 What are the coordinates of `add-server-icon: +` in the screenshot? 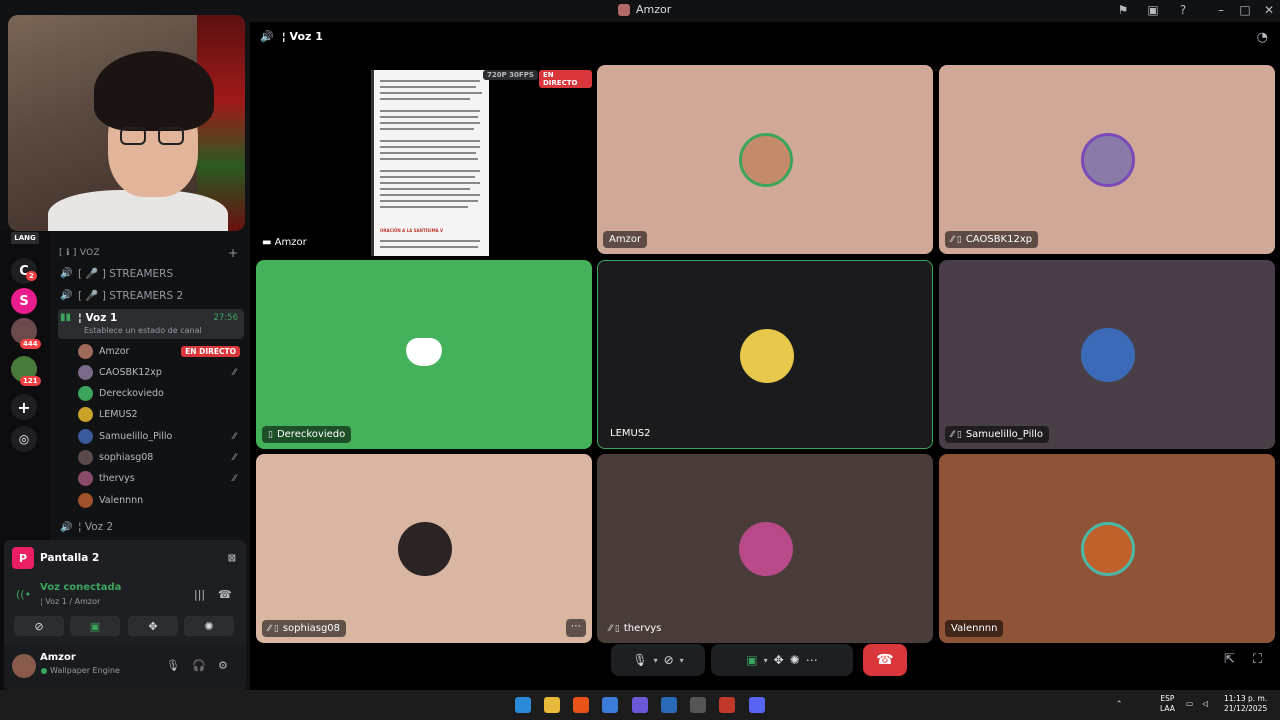 It's located at (24, 407).